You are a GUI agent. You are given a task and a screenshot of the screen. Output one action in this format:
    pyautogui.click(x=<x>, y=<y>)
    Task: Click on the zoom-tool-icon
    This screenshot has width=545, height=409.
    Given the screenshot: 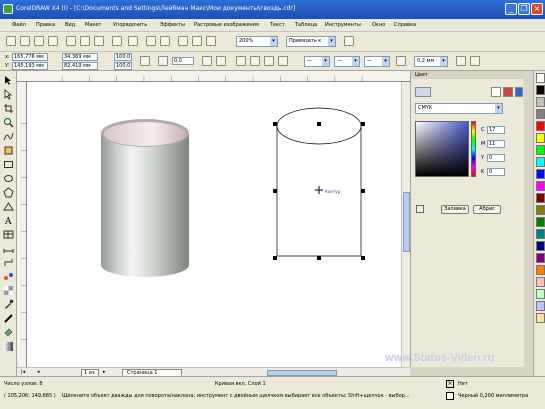 What is the action you would take?
    pyautogui.click(x=8, y=122)
    